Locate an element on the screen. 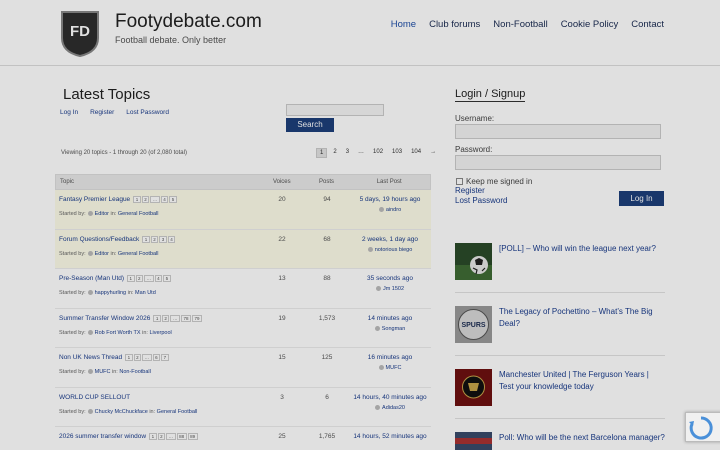  topic-title: Forum Questions/Feedback is located at coordinates (99, 239).